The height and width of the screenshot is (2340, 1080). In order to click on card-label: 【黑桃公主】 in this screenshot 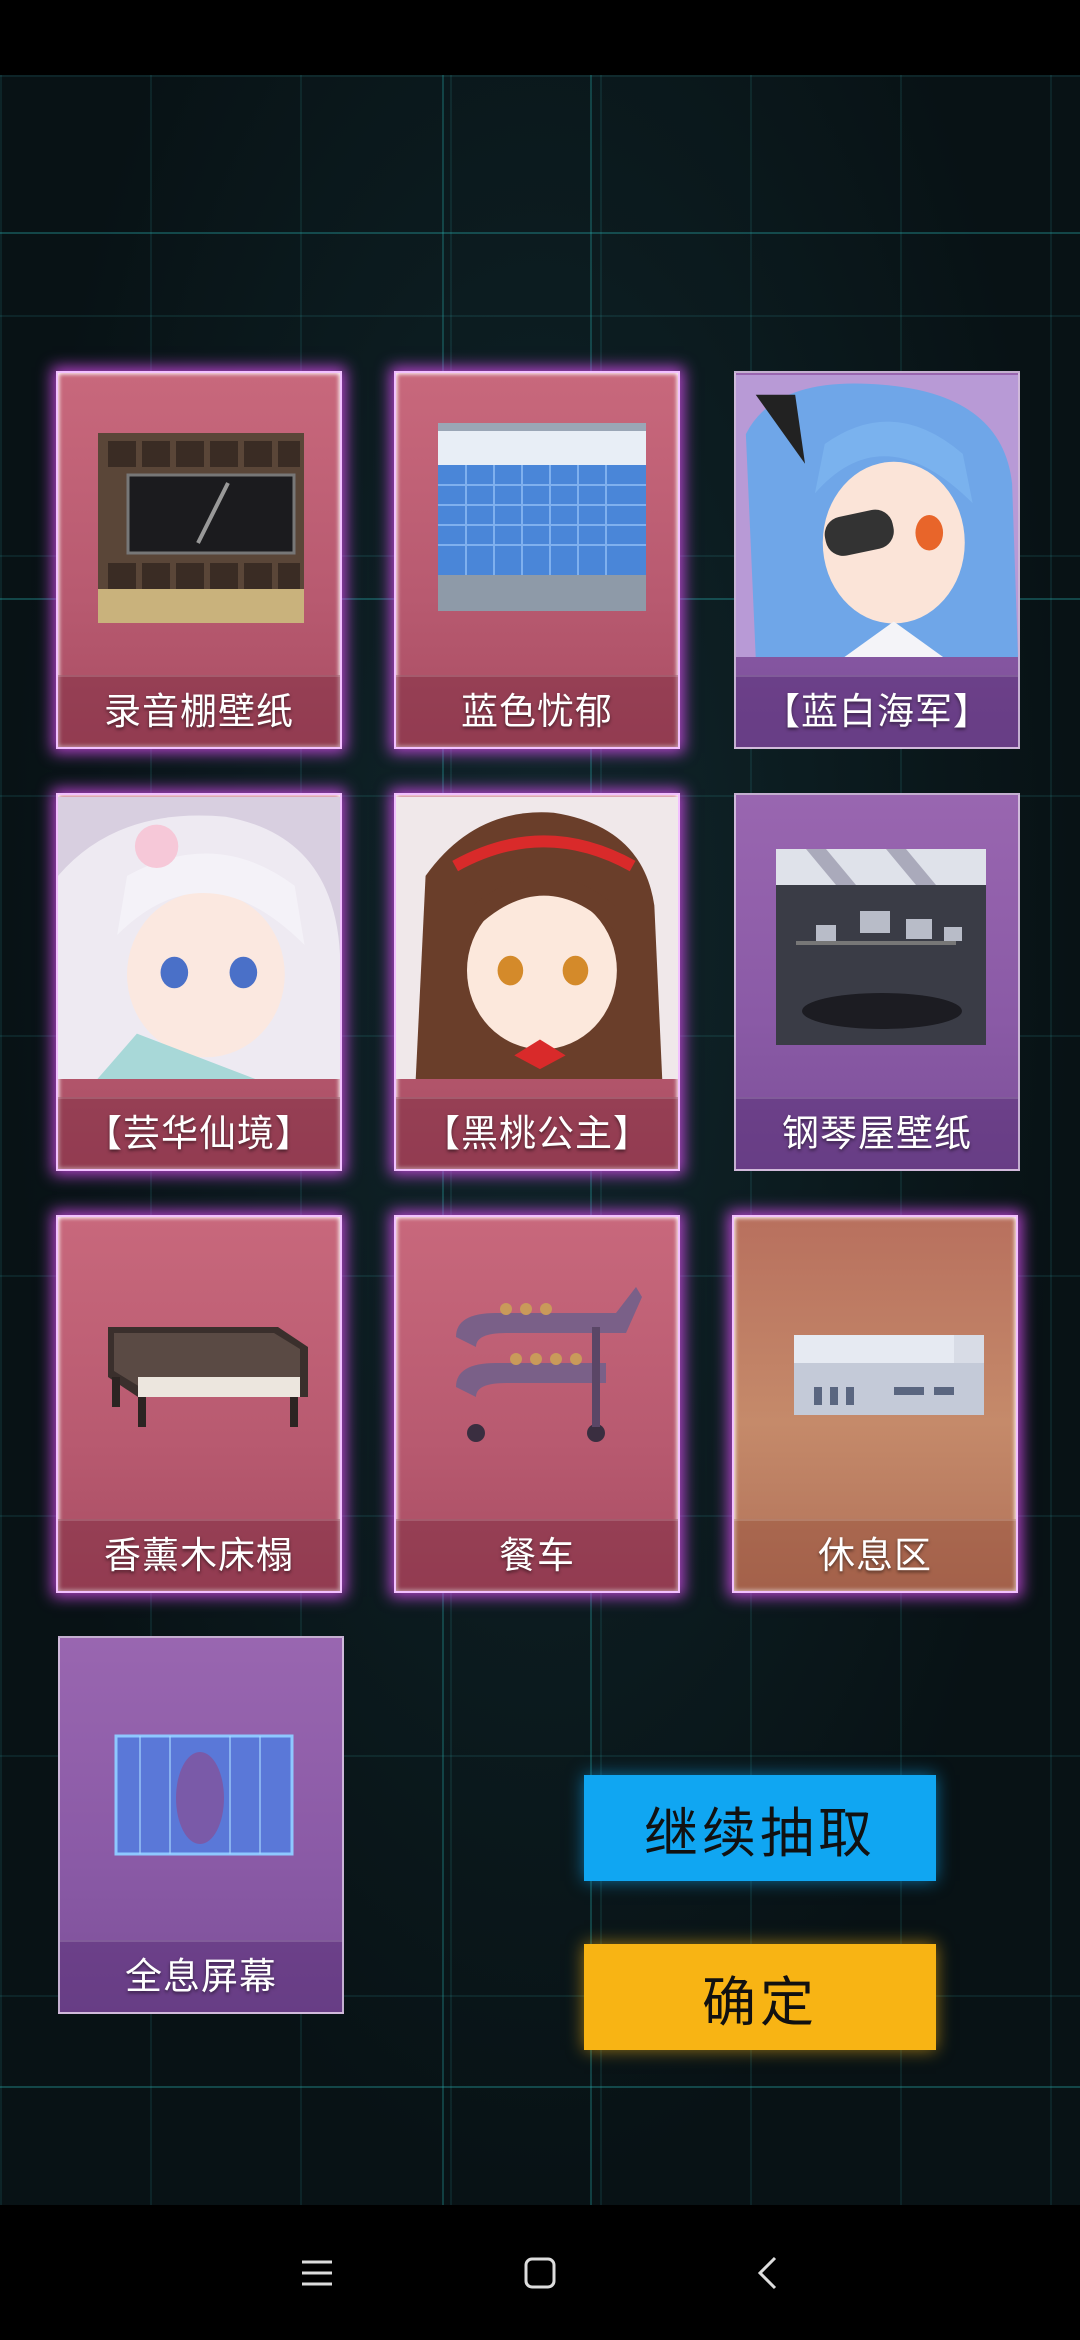, I will do `click(537, 1133)`.